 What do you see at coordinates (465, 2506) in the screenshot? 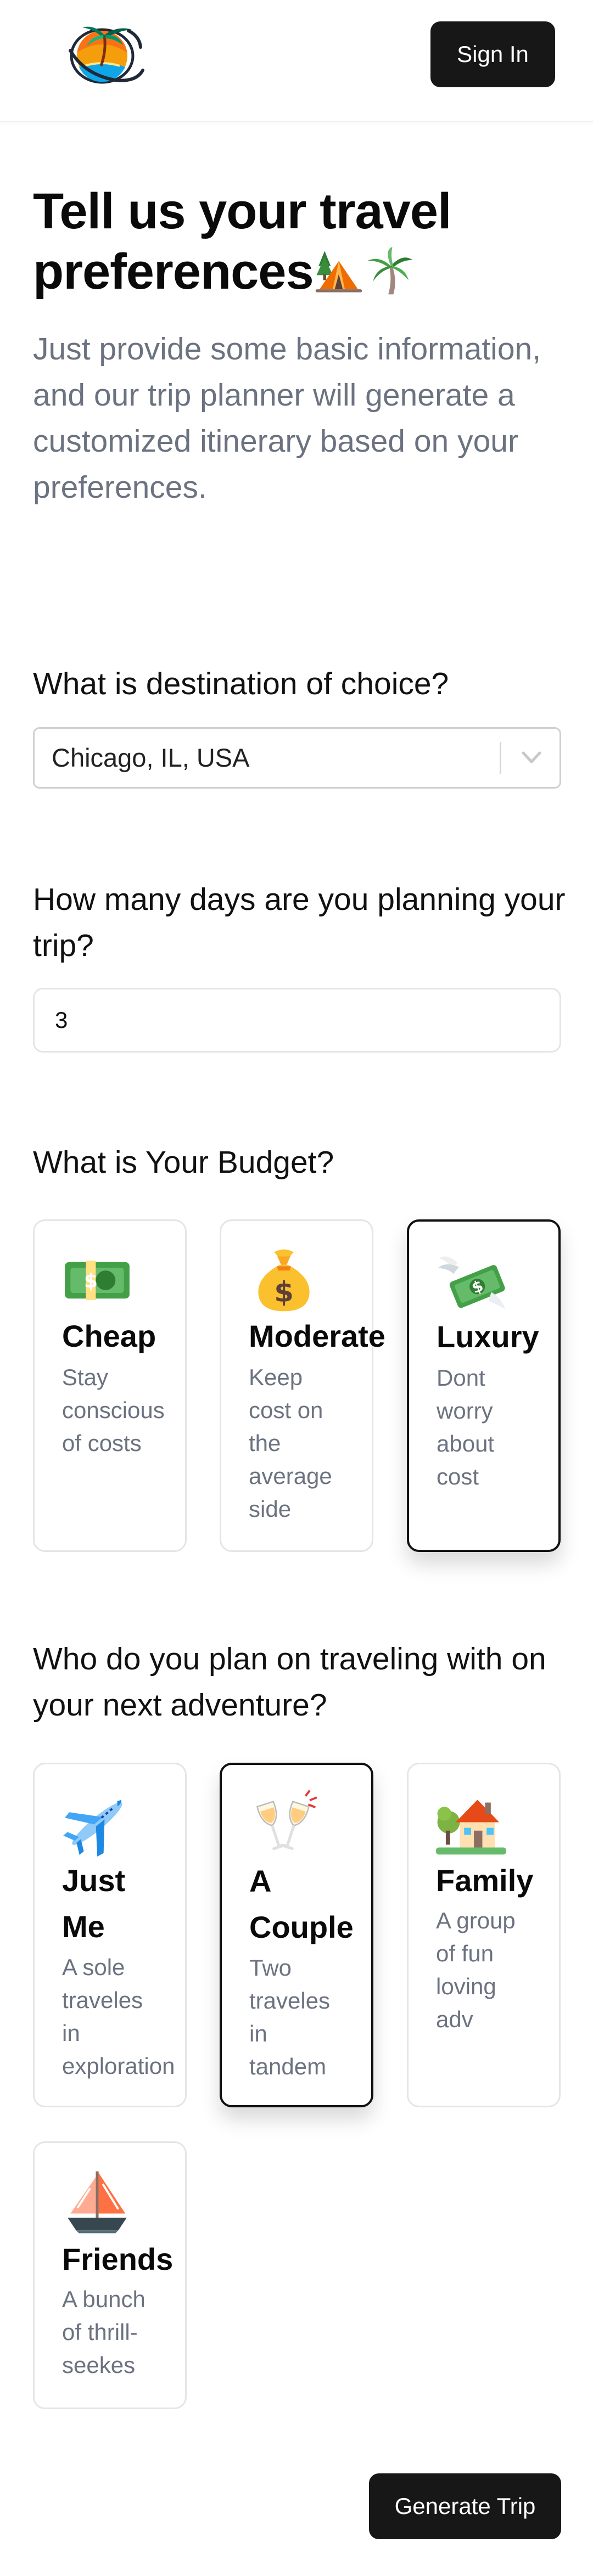
I see `generate-trip-button: Generate Trip` at bounding box center [465, 2506].